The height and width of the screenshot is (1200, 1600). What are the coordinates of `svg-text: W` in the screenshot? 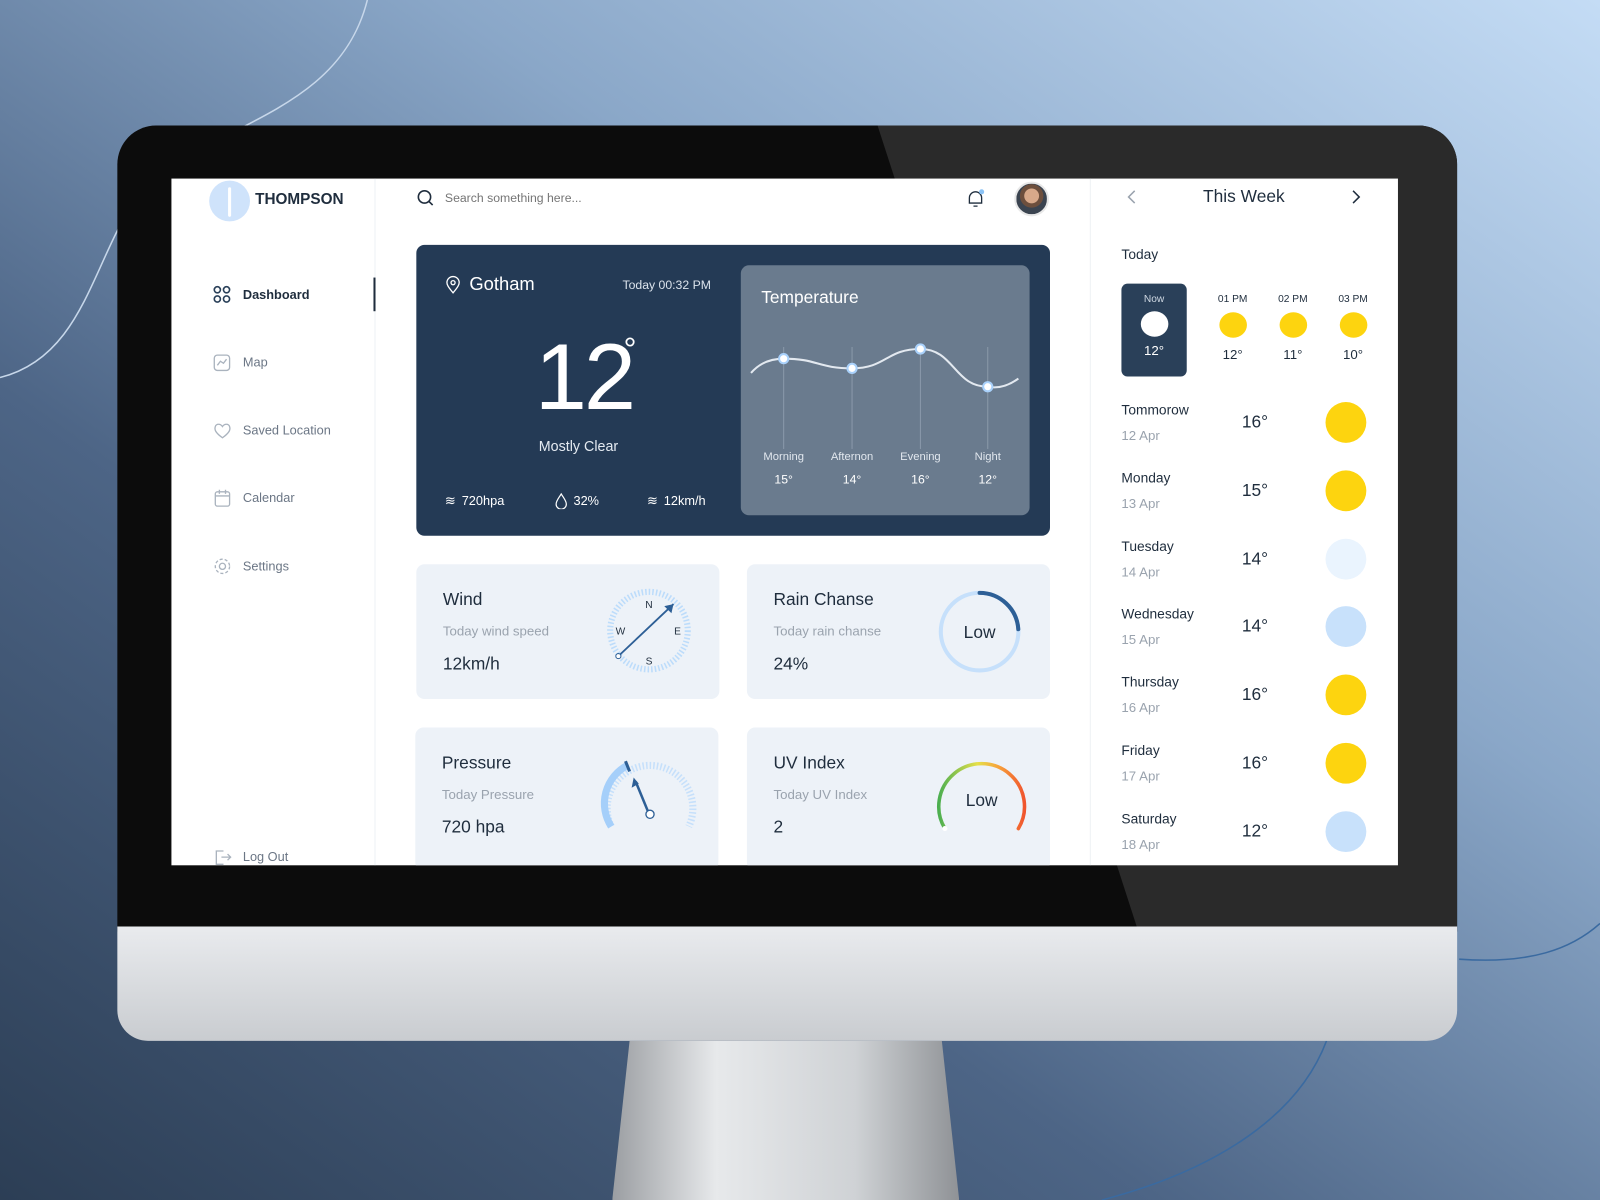 It's located at (621, 632).